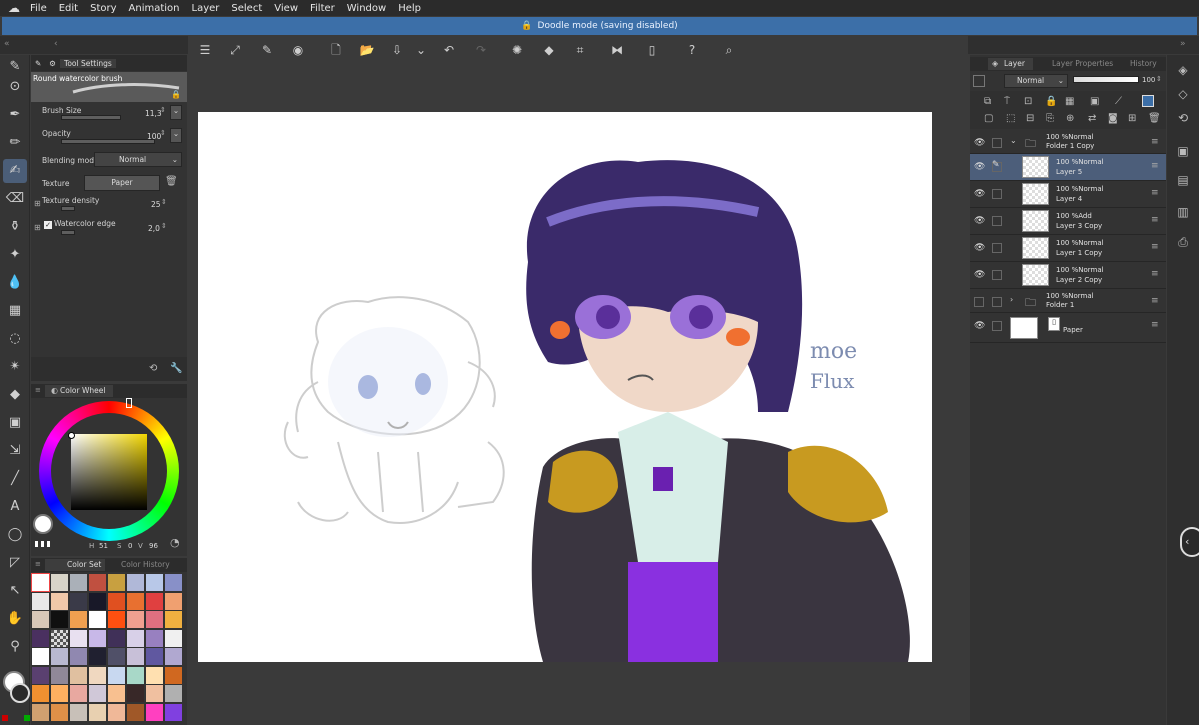 This screenshot has width=1199, height=725. Describe the element at coordinates (1148, 80) in the screenshot. I see `layer-opacity-value: 100` at that location.